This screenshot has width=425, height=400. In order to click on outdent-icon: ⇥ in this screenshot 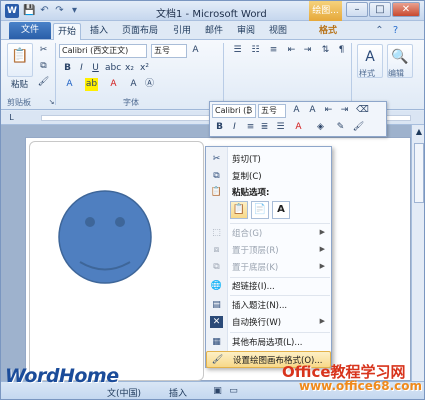, I will do `click(344, 110)`.